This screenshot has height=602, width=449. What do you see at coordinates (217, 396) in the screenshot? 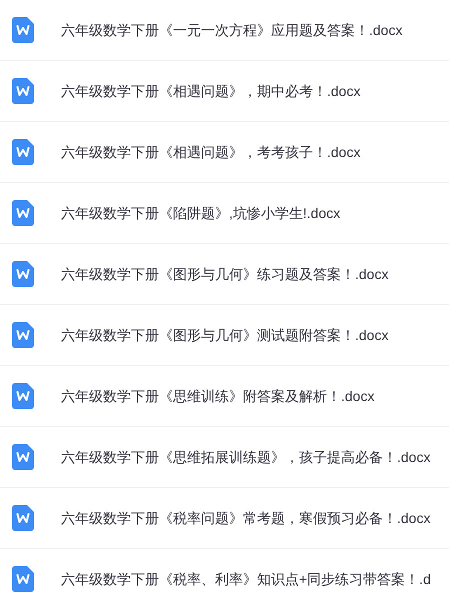
I see `file-name: 六年级数学下册《思维训练》附答案及解析！.docx` at bounding box center [217, 396].